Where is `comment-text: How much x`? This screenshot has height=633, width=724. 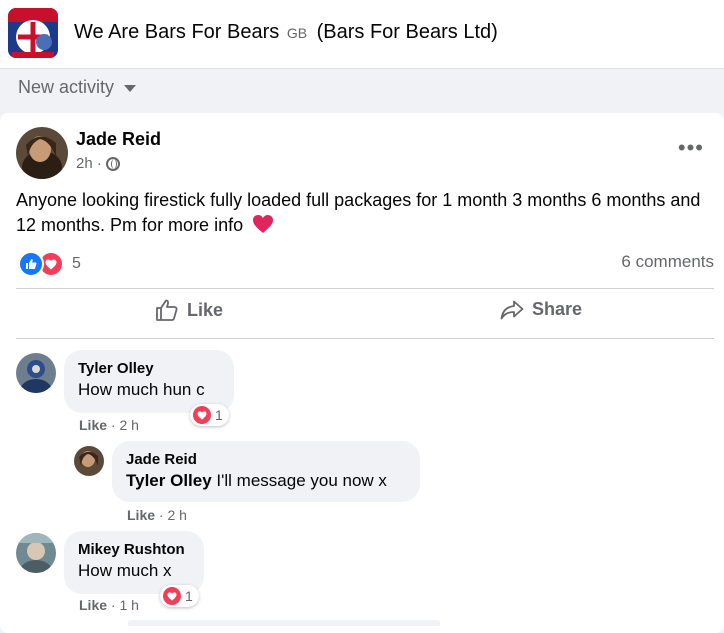
comment-text: How much x is located at coordinates (125, 570).